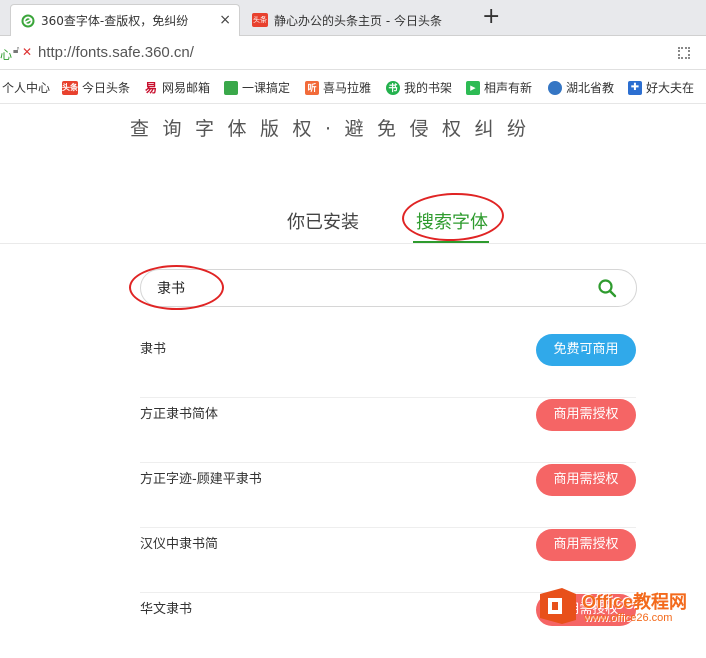  I want to click on office-logo-icon, so click(558, 606).